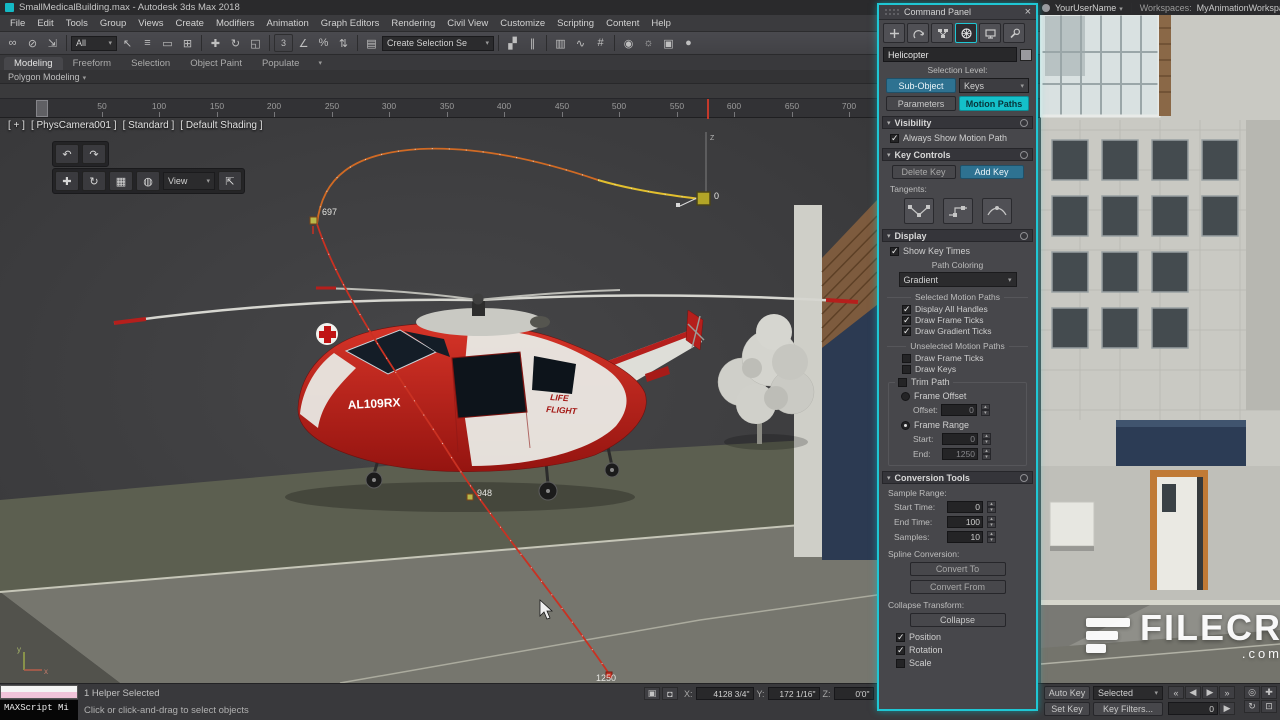 The height and width of the screenshot is (720, 1280). Describe the element at coordinates (957, 122) in the screenshot. I see `rollout-visibility-header: Visibility` at that location.